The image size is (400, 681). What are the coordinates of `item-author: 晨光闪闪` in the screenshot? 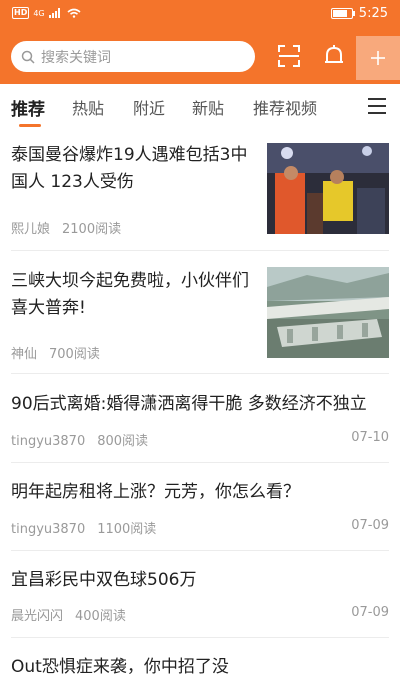 It's located at (37, 616).